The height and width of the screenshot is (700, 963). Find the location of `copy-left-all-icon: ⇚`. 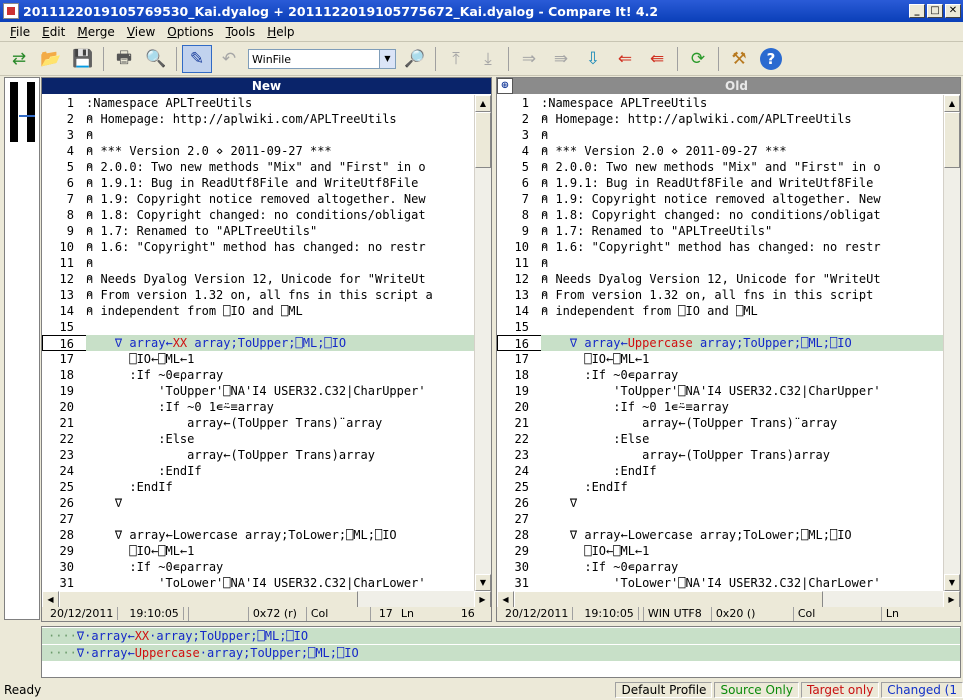

copy-left-all-icon: ⇚ is located at coordinates (657, 59).